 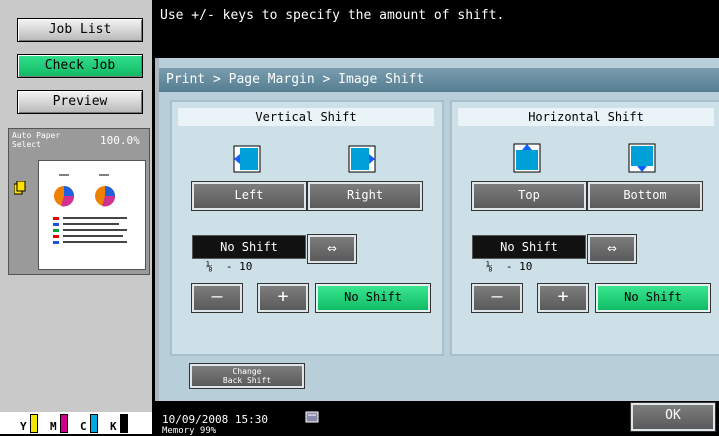 I want to click on horizontal-unit: ⅛ - 10, so click(x=509, y=266).